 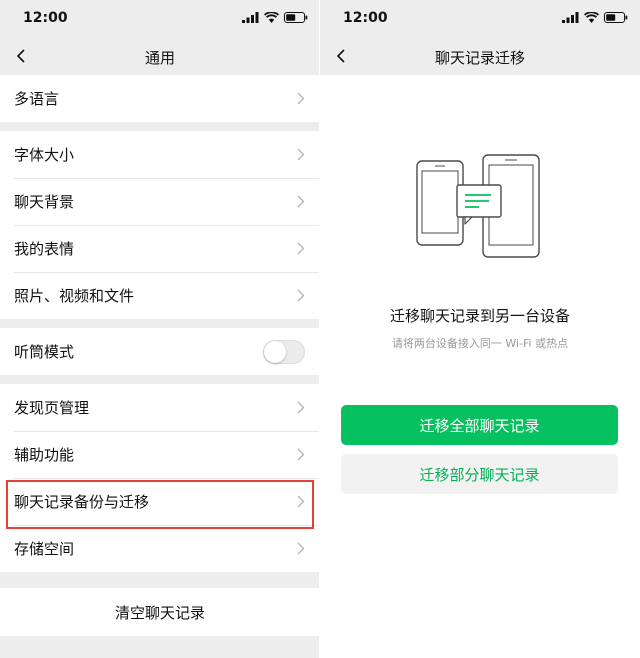 What do you see at coordinates (44, 249) in the screenshot?
I see `settings-item-label: 我的表情` at bounding box center [44, 249].